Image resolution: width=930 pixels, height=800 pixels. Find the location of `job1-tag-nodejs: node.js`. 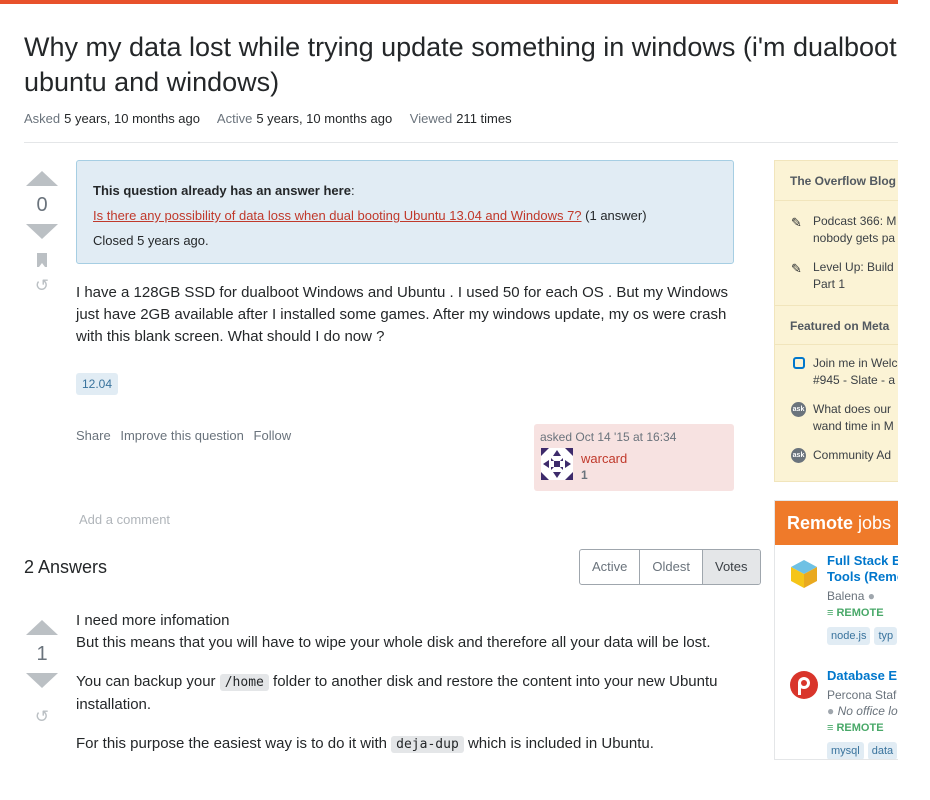

job1-tag-nodejs: node.js is located at coordinates (849, 636).